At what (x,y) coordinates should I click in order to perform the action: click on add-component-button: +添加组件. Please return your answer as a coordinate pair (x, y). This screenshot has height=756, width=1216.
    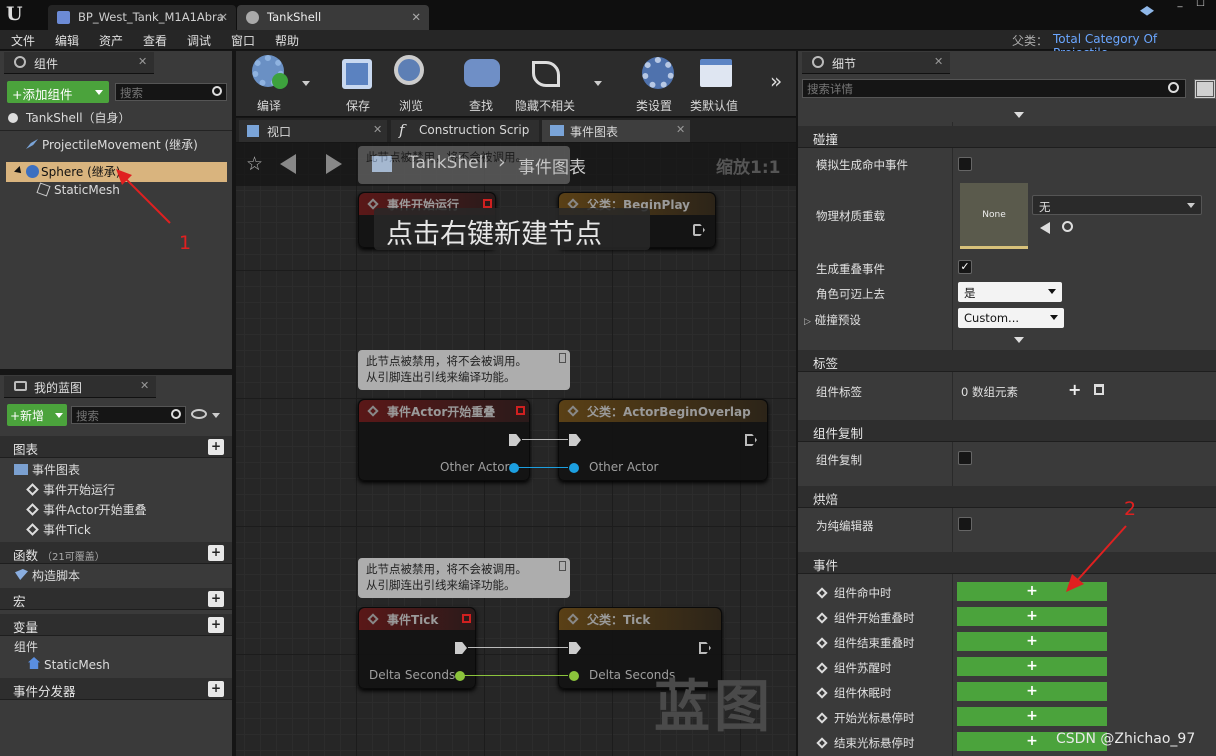
    Looking at the image, I should click on (58, 92).